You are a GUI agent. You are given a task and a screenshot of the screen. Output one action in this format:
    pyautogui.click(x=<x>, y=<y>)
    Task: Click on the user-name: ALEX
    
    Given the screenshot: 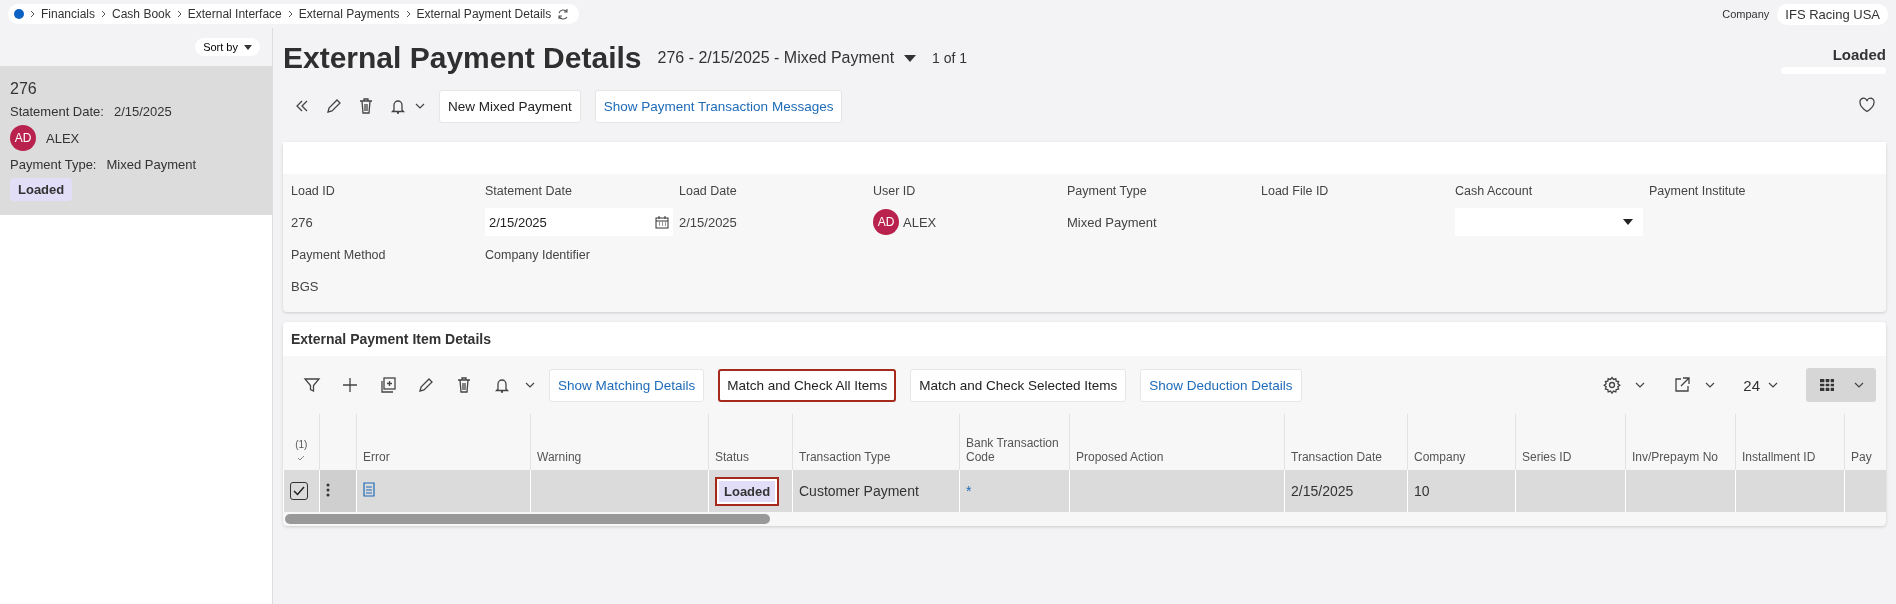 What is the action you would take?
    pyautogui.click(x=63, y=138)
    